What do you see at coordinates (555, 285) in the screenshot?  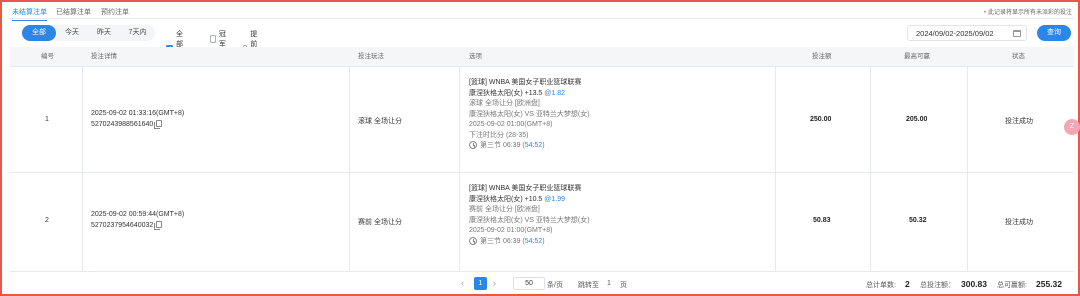 I see `page-size-unit: 条/页` at bounding box center [555, 285].